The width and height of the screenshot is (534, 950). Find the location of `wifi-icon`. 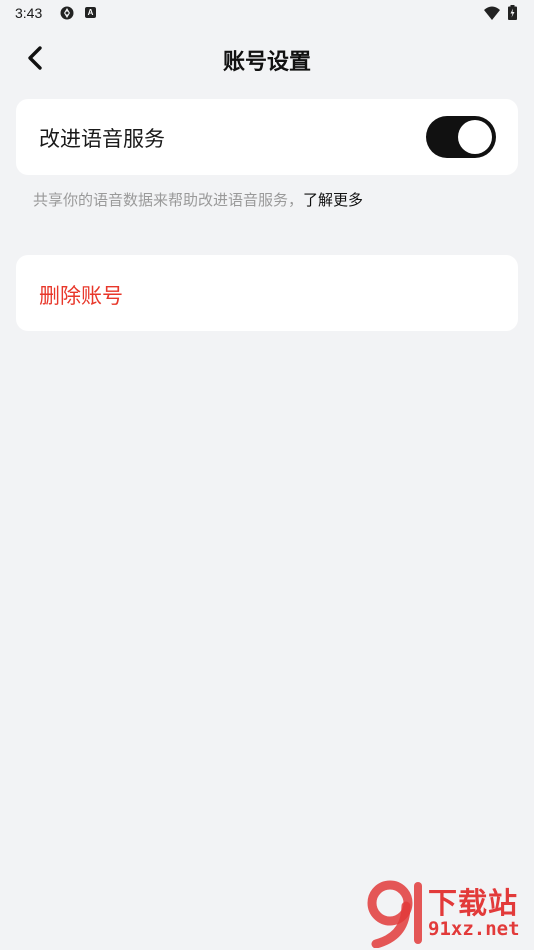

wifi-icon is located at coordinates (492, 13).